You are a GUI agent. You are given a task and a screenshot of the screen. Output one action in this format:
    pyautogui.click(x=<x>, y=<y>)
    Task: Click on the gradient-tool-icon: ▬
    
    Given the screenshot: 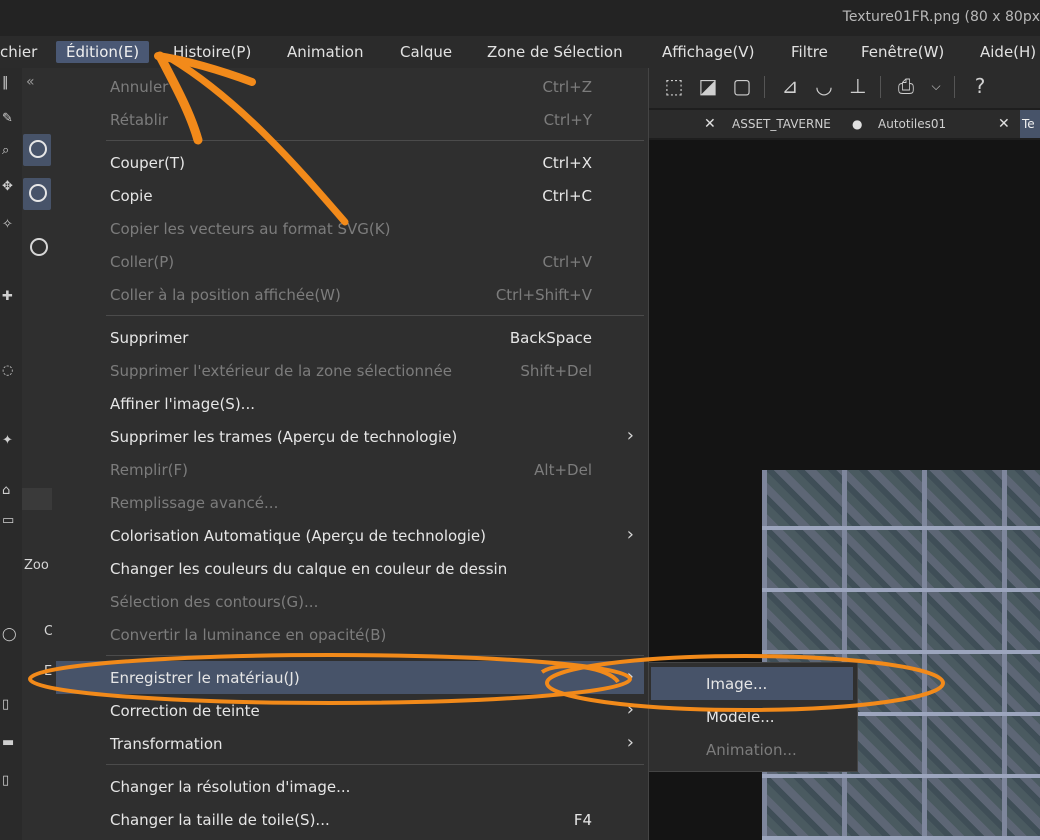 What is the action you would take?
    pyautogui.click(x=9, y=743)
    